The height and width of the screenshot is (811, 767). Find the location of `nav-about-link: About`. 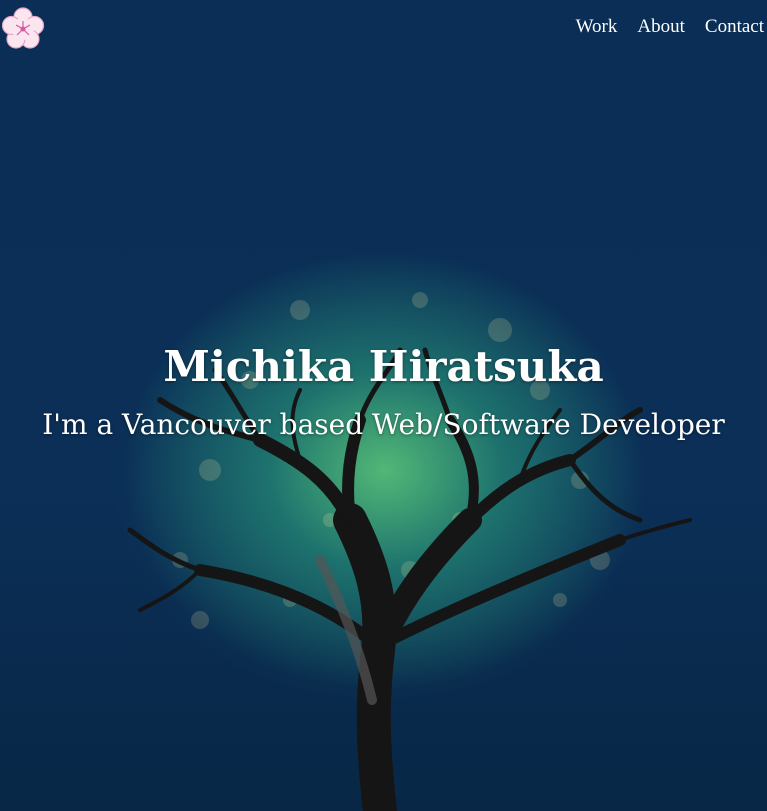

nav-about-link: About is located at coordinates (661, 27).